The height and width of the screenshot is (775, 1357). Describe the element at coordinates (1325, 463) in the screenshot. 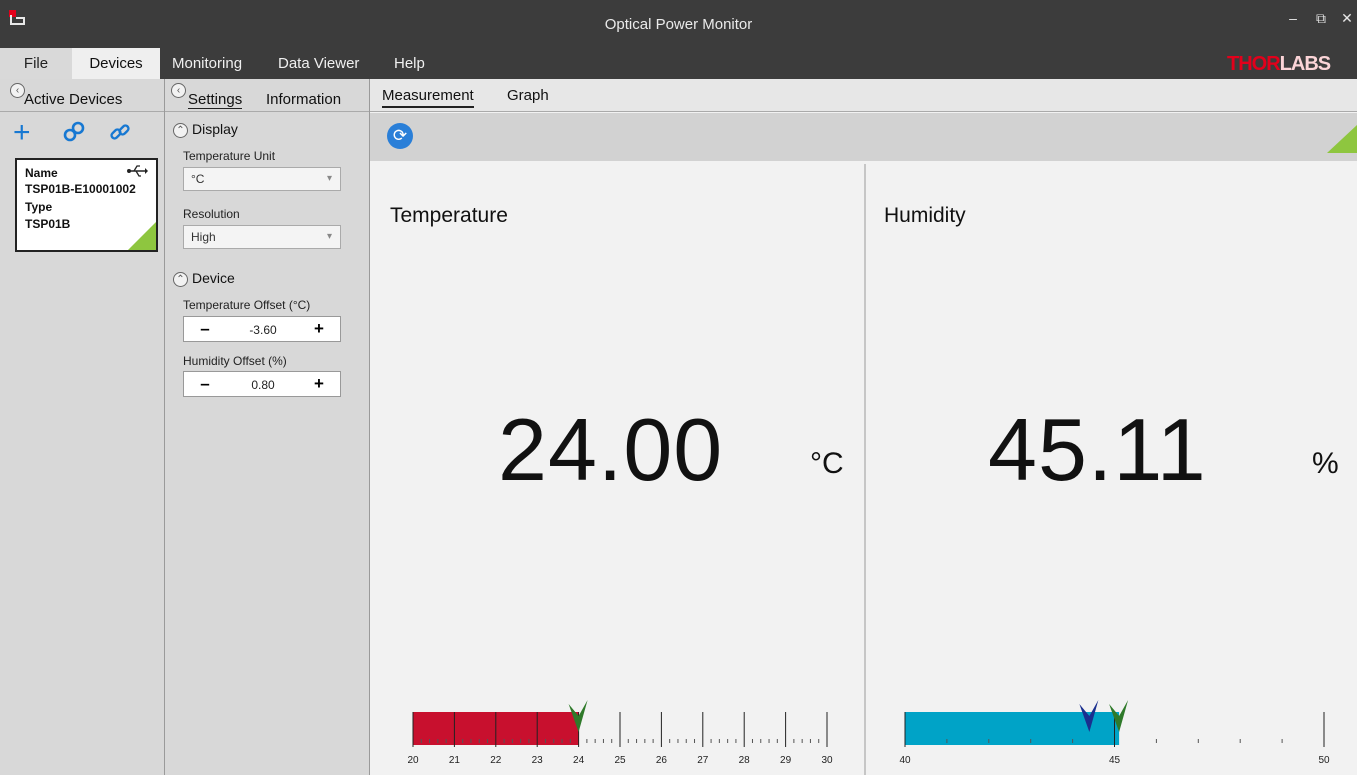

I see `humidity-unit: %` at that location.